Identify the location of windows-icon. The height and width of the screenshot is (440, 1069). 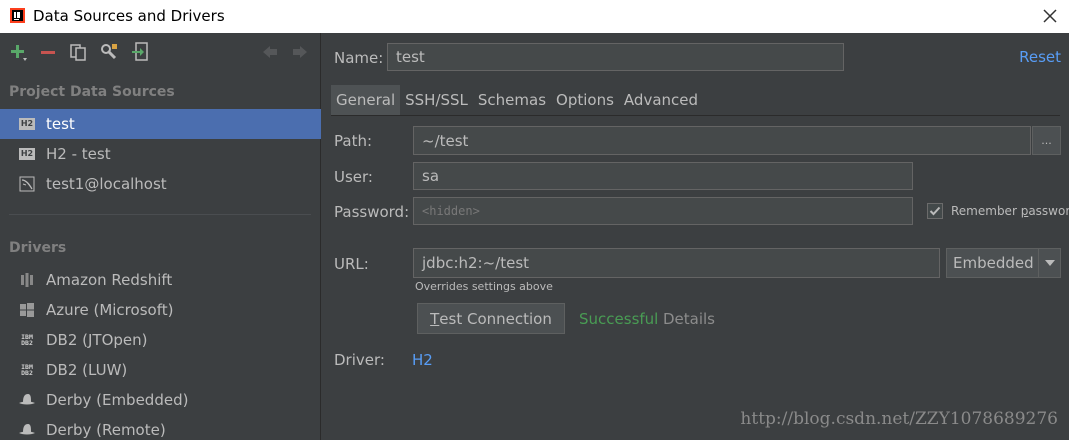
(27, 310).